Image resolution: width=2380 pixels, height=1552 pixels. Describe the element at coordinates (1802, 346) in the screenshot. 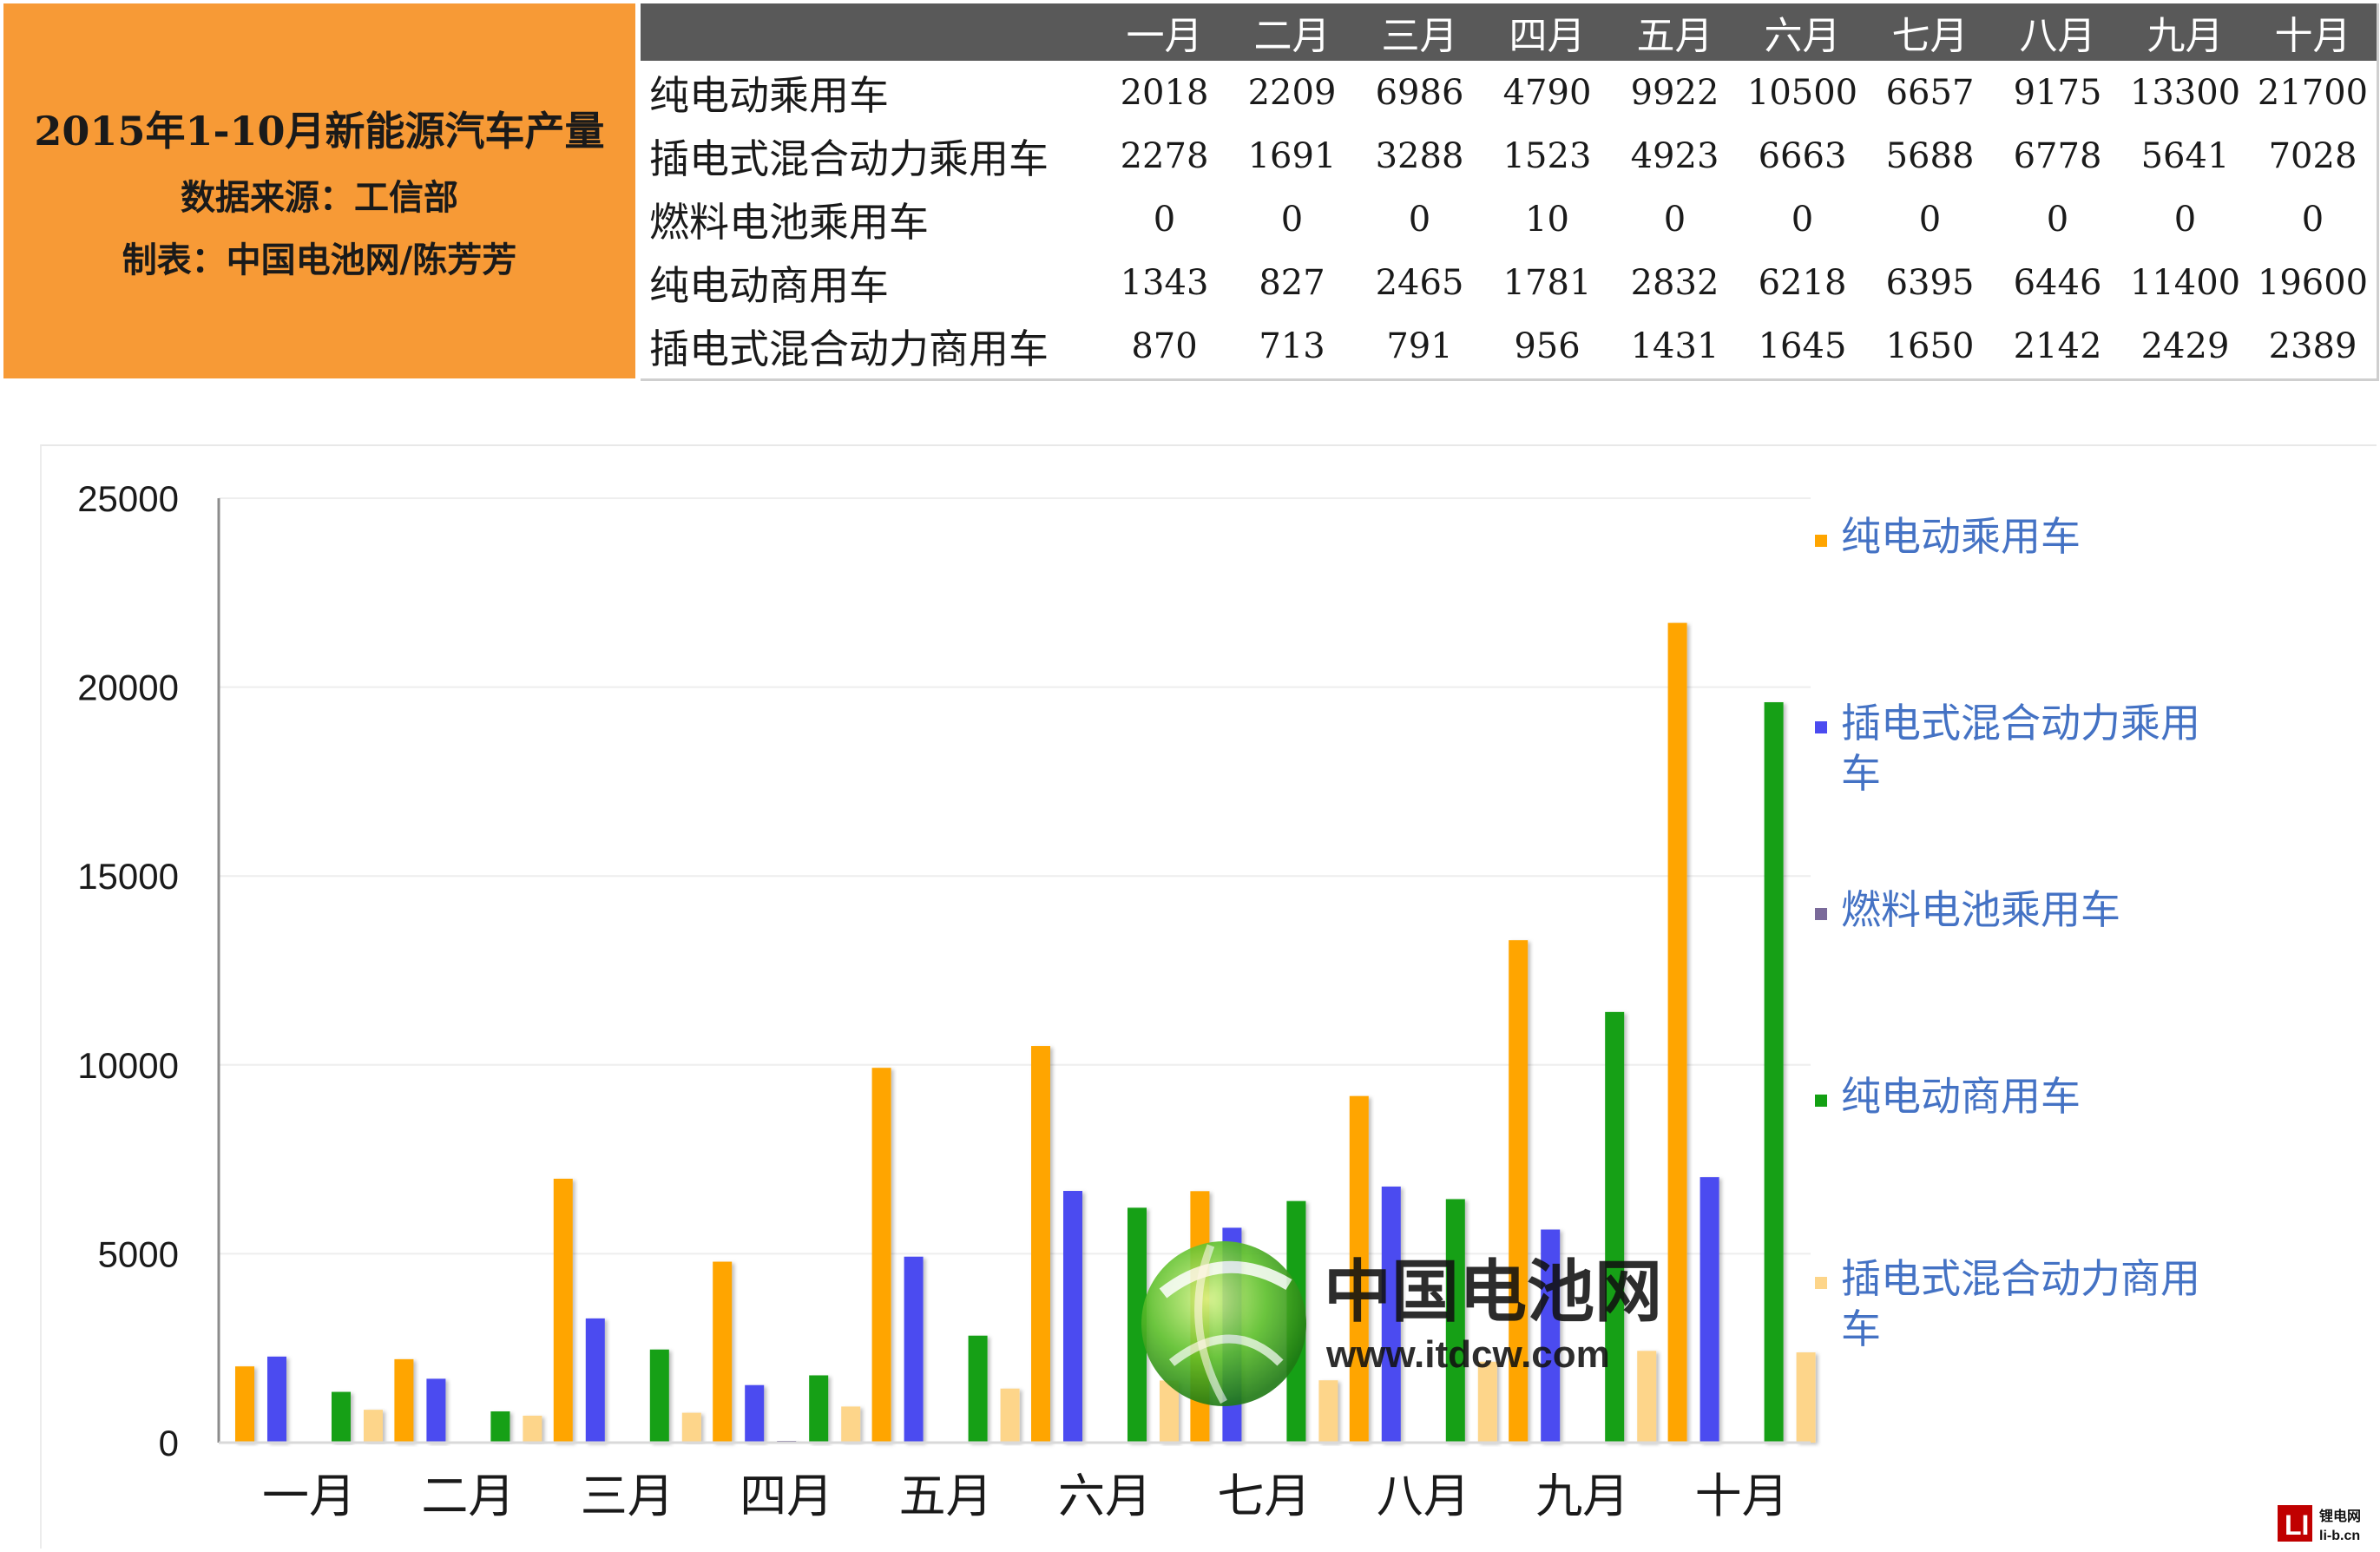

I see `table-cell: 1645` at that location.